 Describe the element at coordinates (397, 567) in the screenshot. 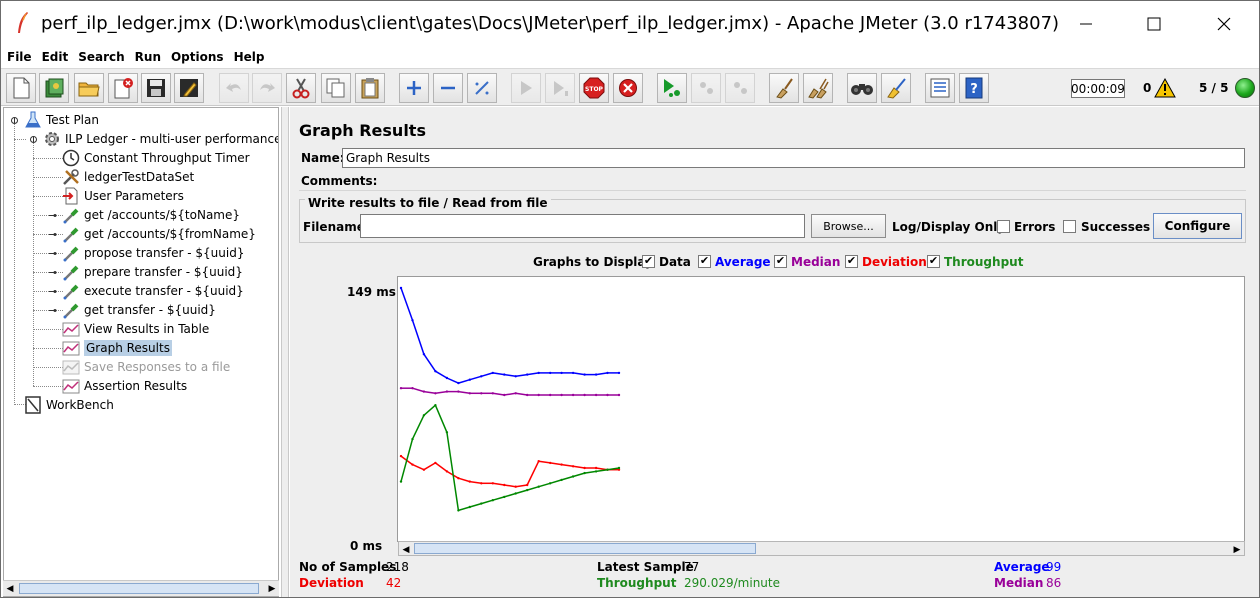

I see `no-of-samples-value: 218` at that location.